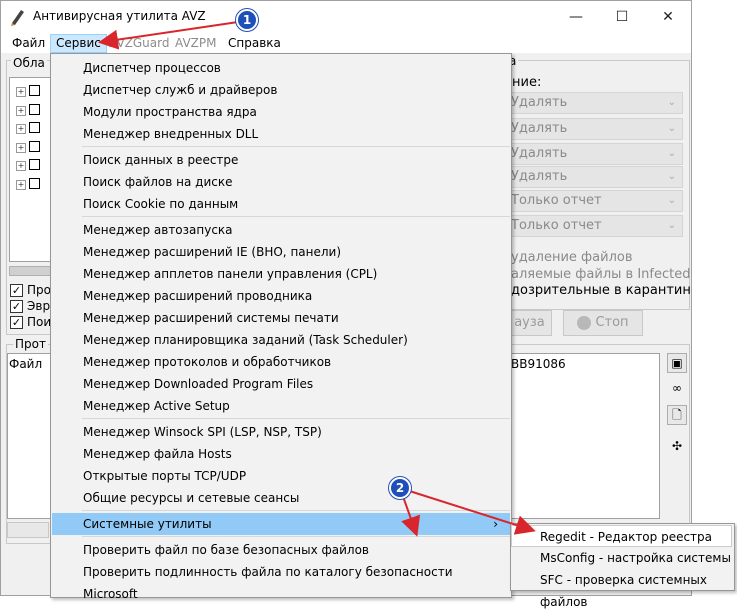 This screenshot has width=737, height=613. Describe the element at coordinates (31, 271) in the screenshot. I see `horizontal-scrollbar` at that location.